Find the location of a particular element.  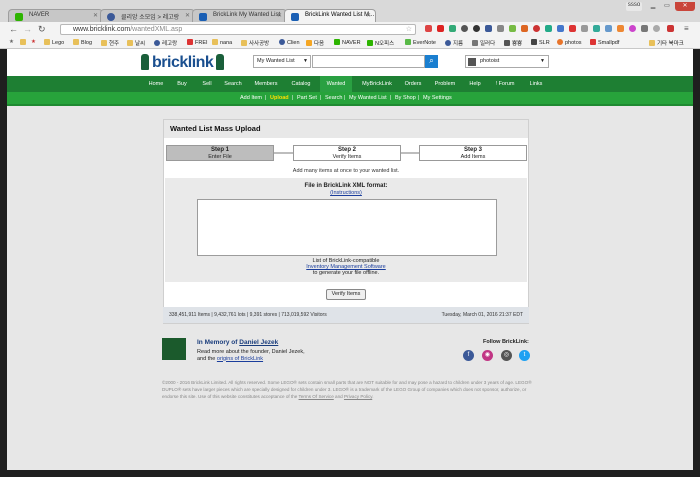

bookmark-smallpdf: Smallpdf is located at coordinates (604, 42).